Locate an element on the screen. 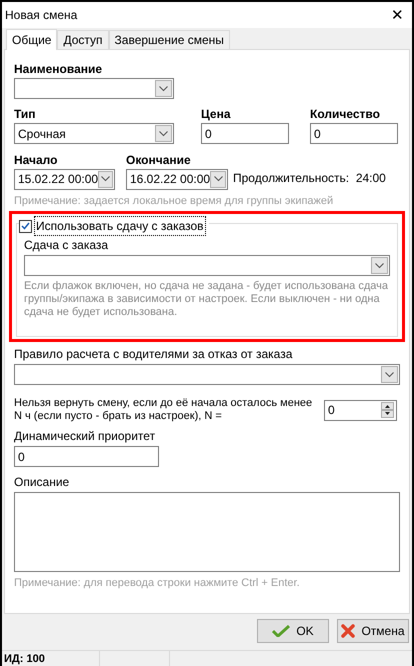 This screenshot has height=666, width=414. tab: Доступ is located at coordinates (83, 39).